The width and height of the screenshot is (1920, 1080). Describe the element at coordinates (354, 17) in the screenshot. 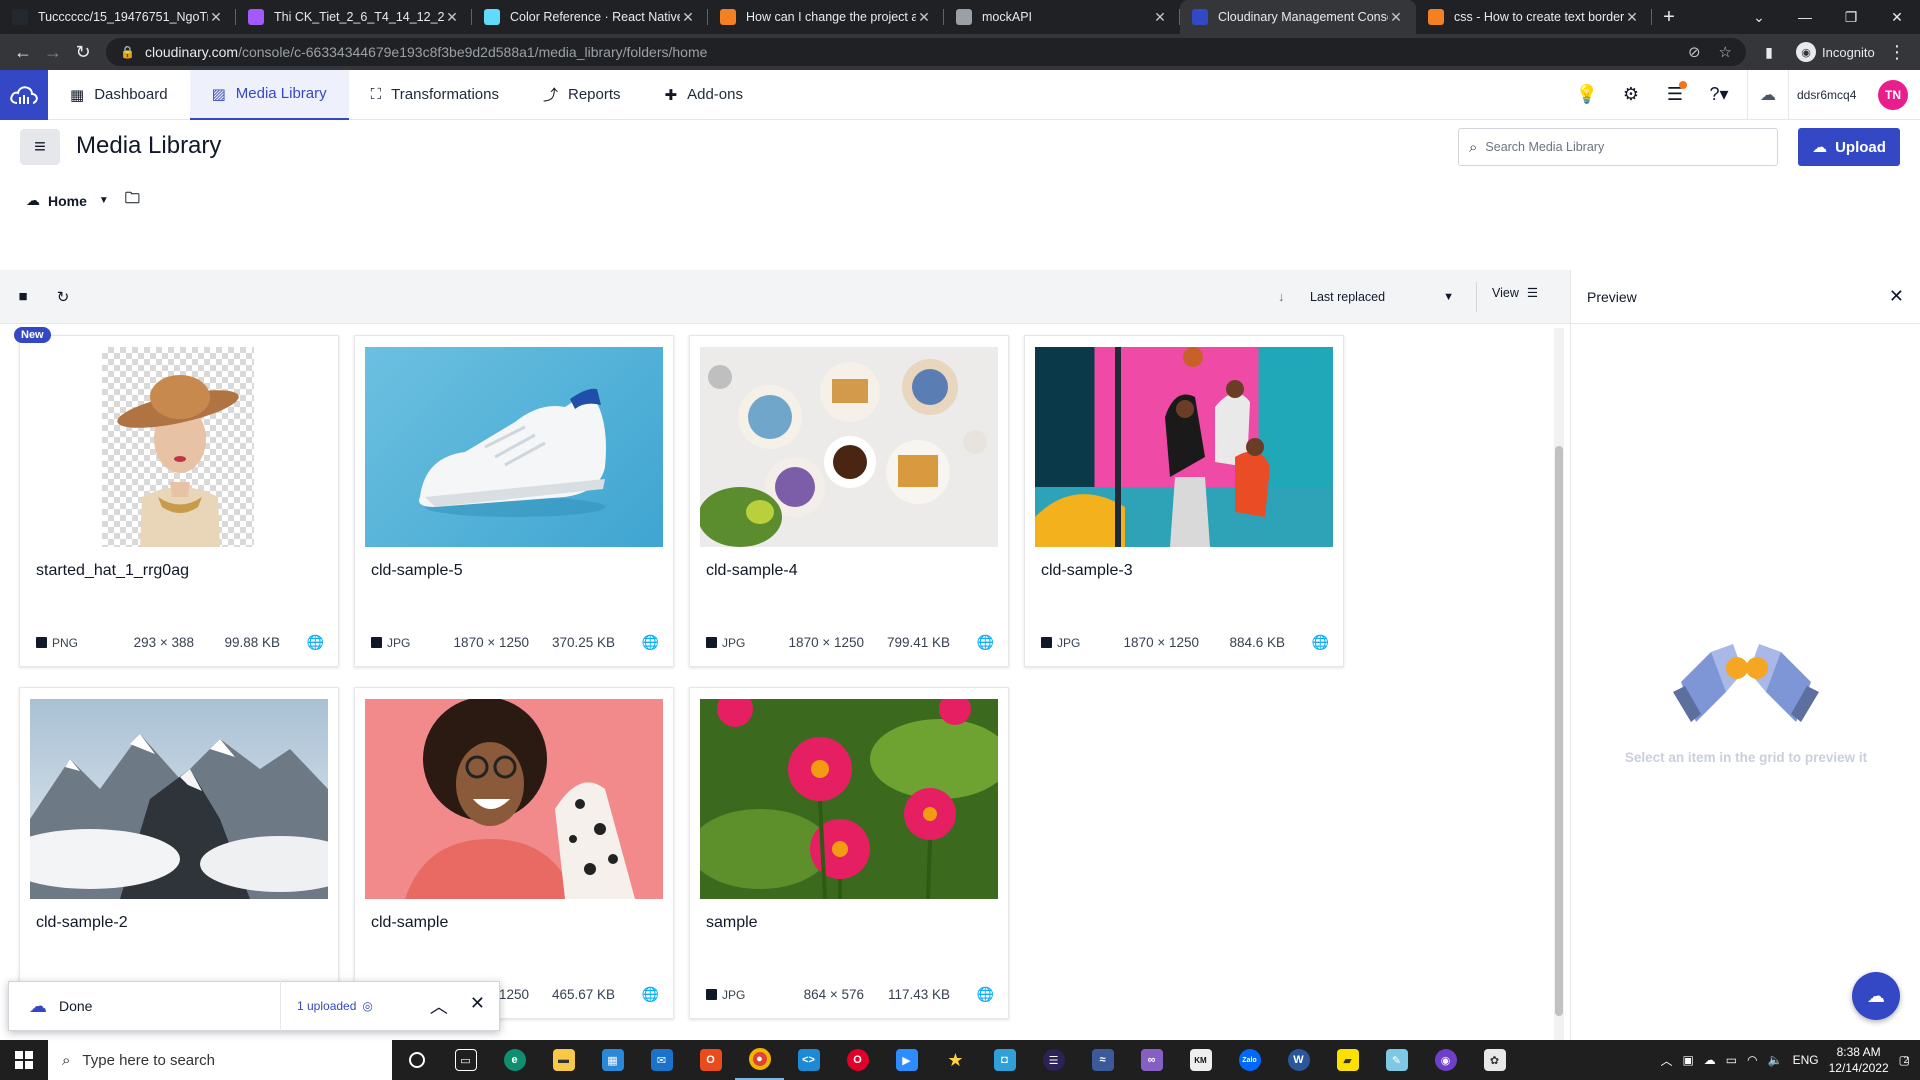

I see `browser-tab: Thi CK_Tiet_2_6_T4_14_12_22 – ✕` at that location.